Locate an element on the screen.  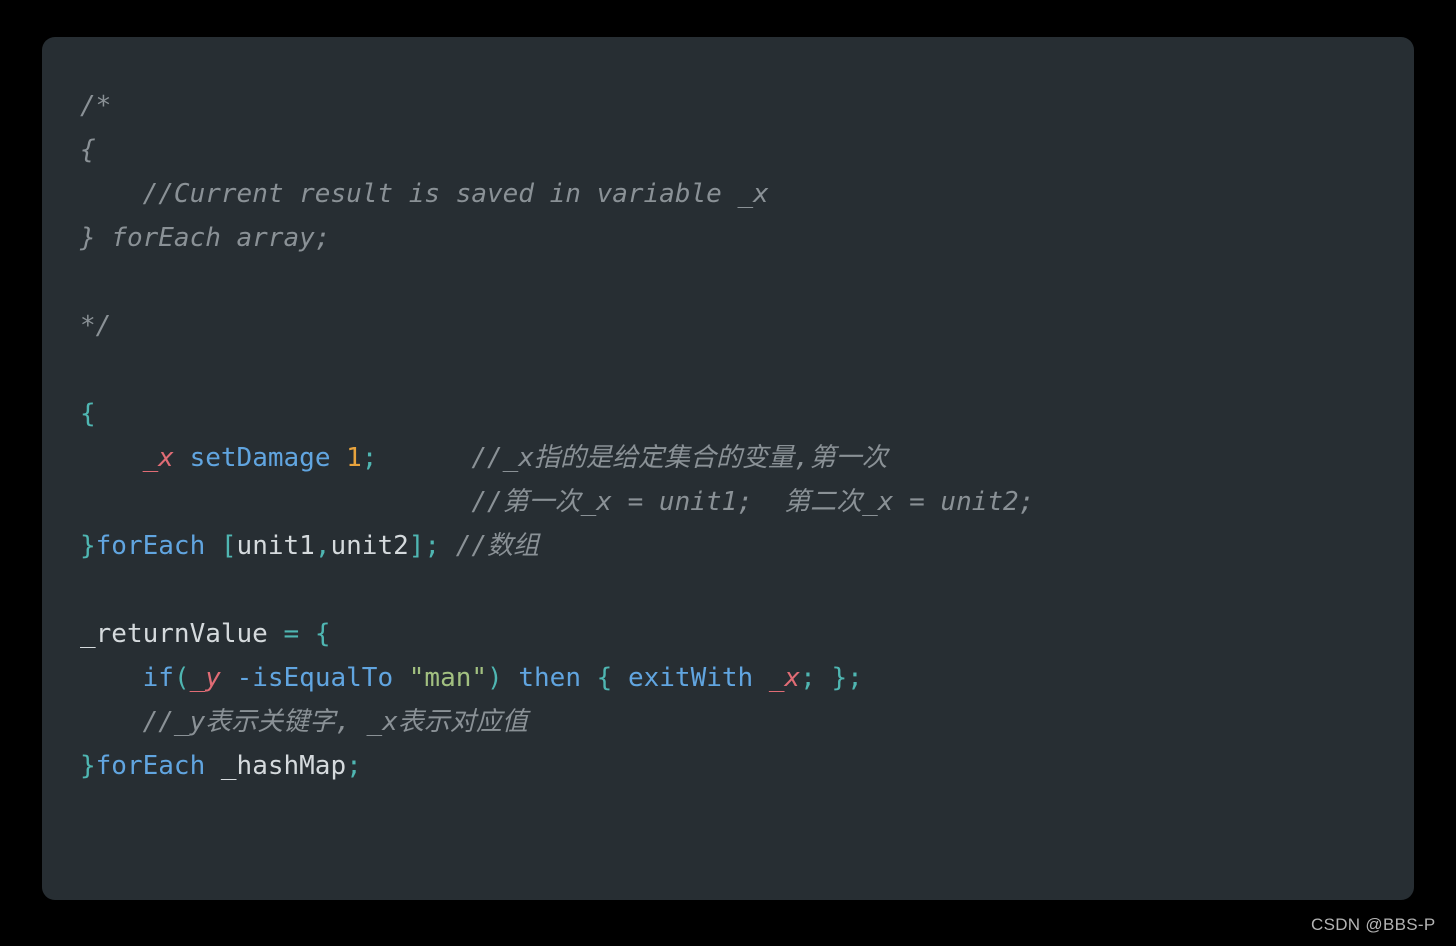
identifier-token: unit1 is located at coordinates (275, 546).